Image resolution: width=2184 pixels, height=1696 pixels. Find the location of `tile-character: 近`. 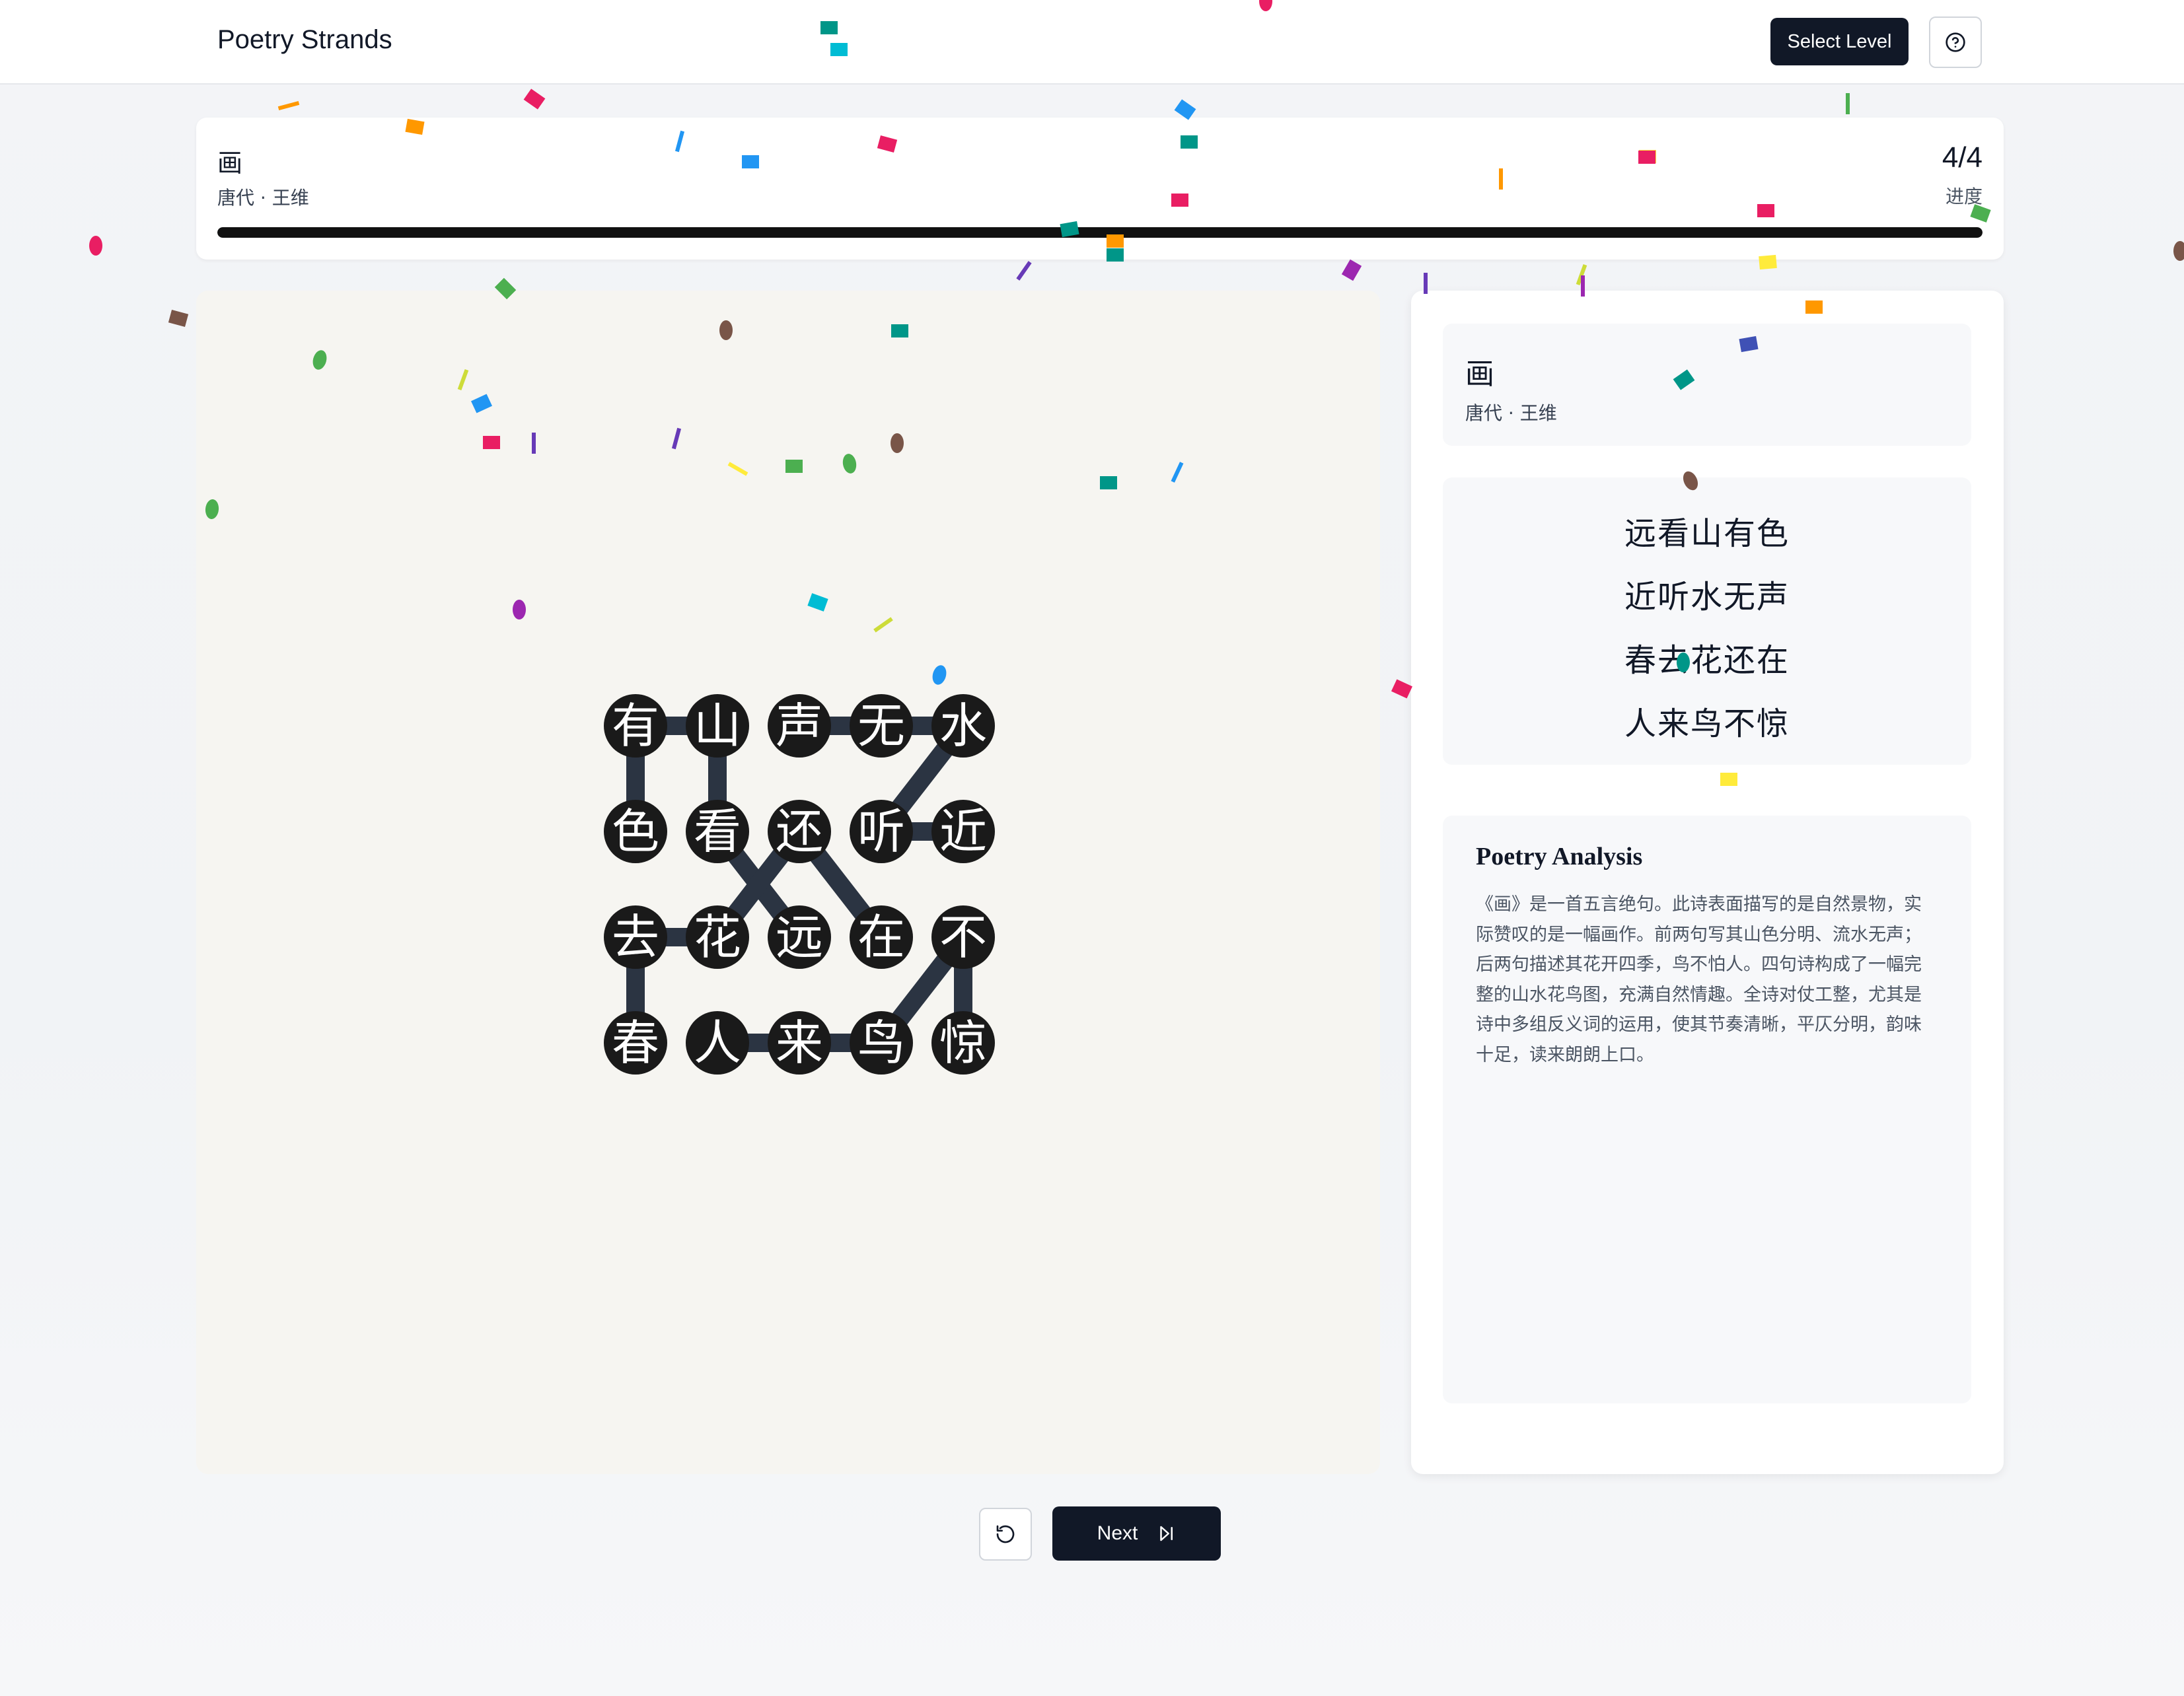

tile-character: 近 is located at coordinates (963, 831).